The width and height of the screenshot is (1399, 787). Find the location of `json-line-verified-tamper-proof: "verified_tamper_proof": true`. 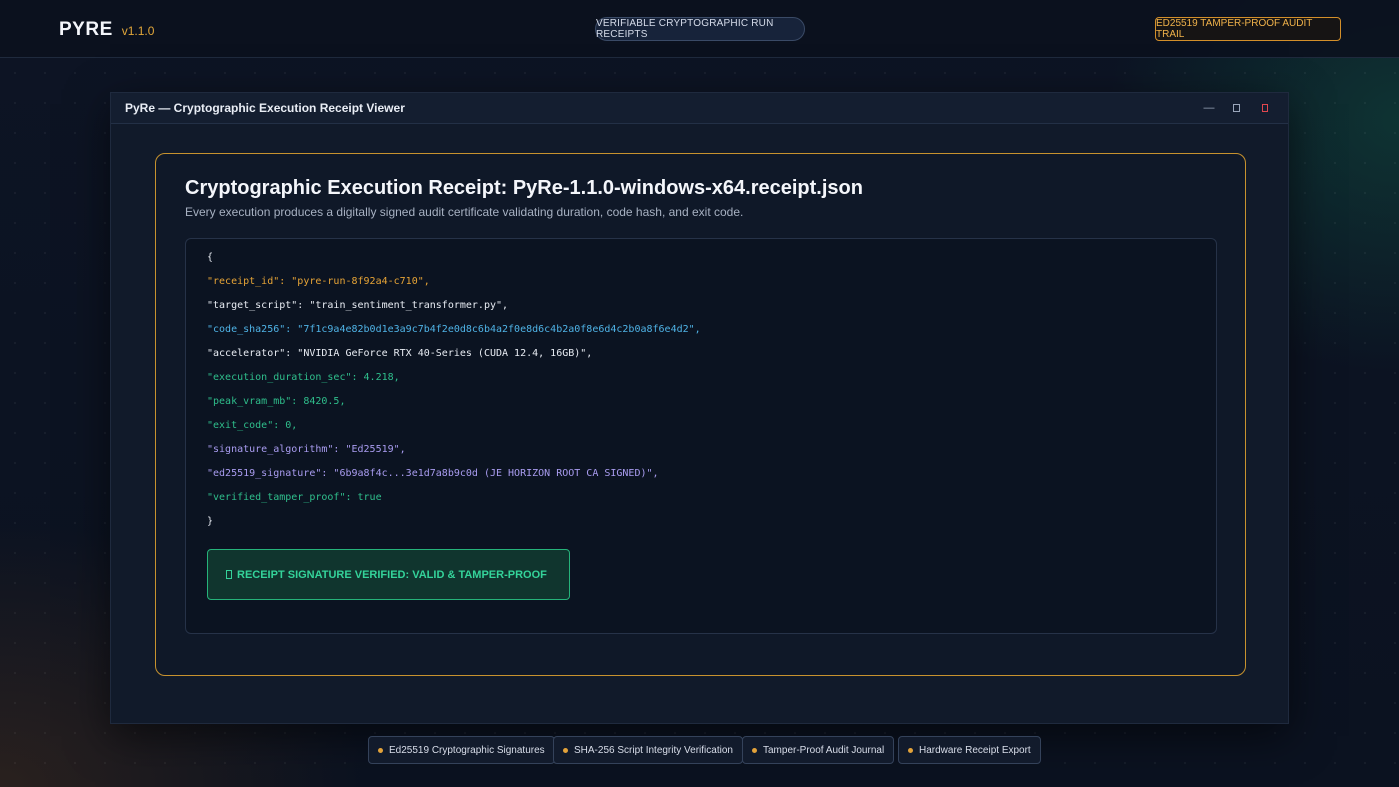

json-line-verified-tamper-proof: "verified_tamper_proof": true is located at coordinates (294, 497).